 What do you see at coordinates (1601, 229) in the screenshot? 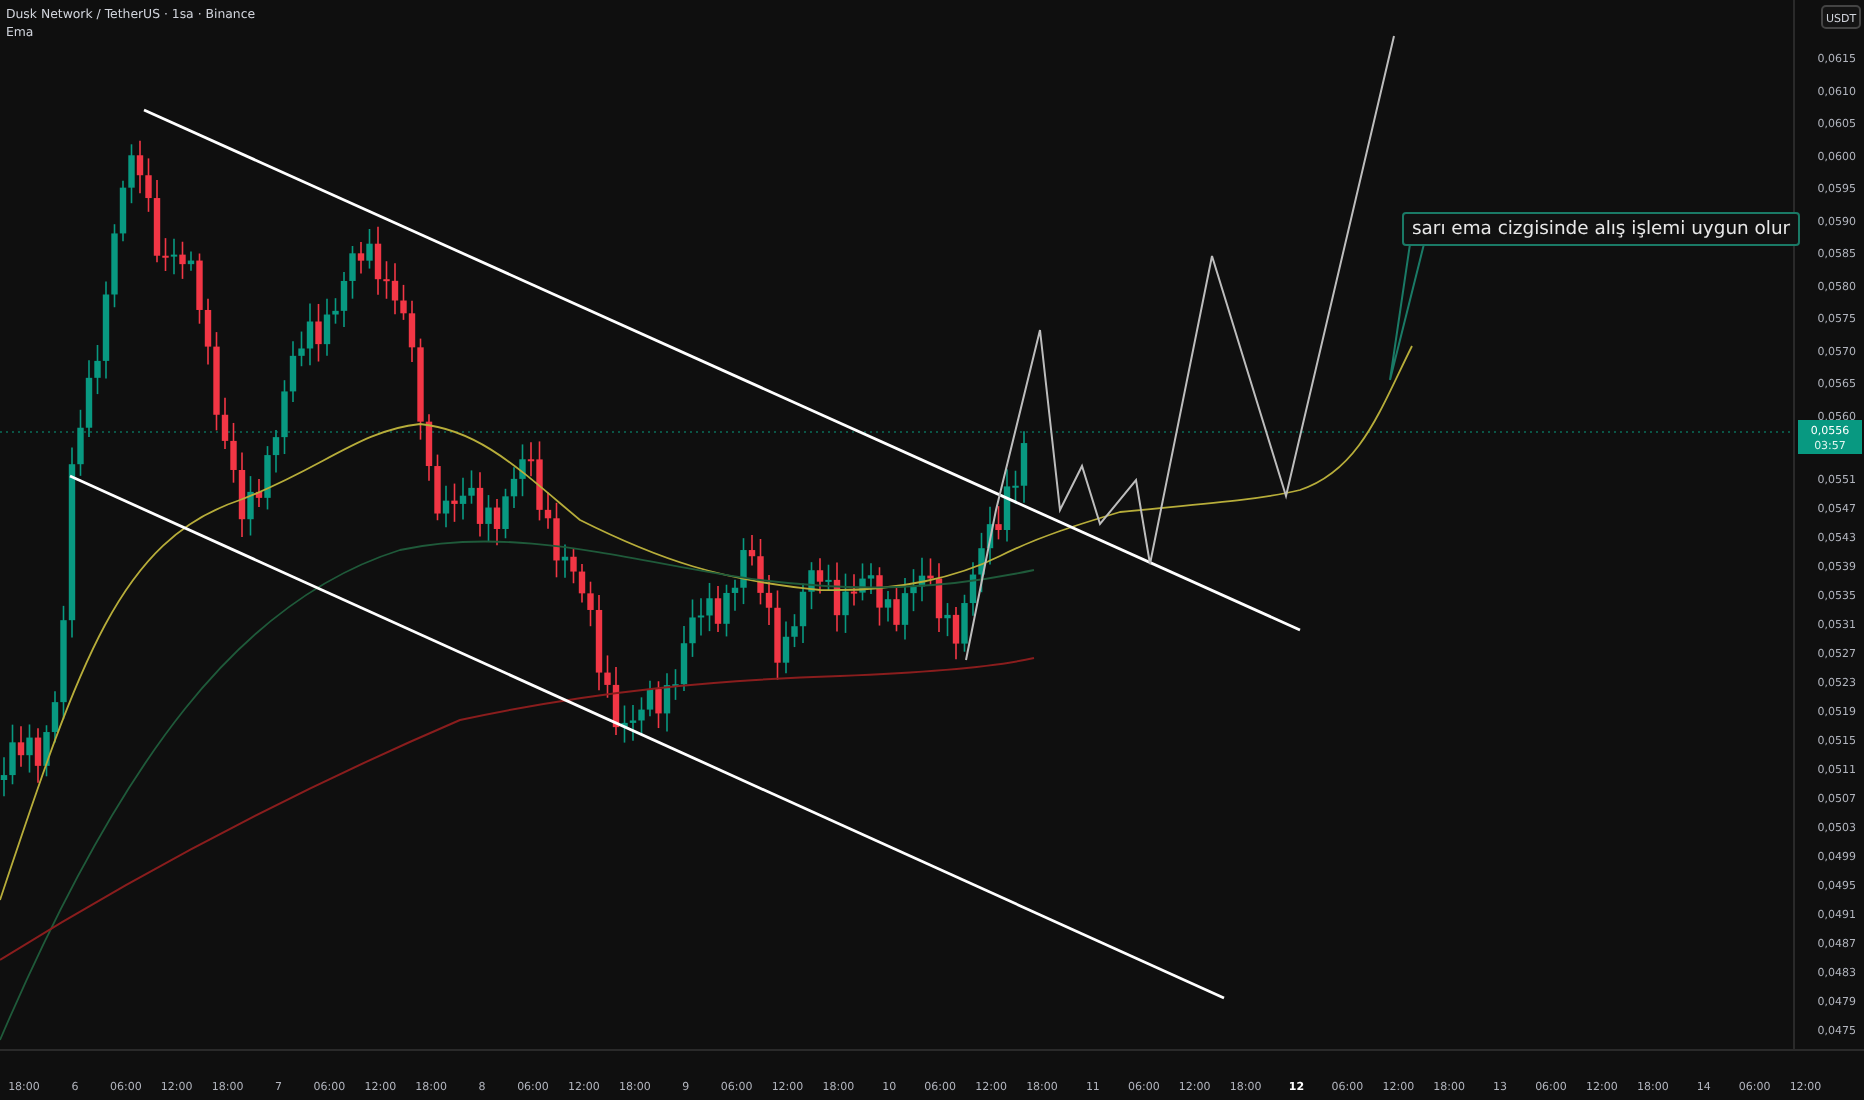
I see `callout-text: sarı ema cizgisinde alış işlemi uygun olur` at bounding box center [1601, 229].